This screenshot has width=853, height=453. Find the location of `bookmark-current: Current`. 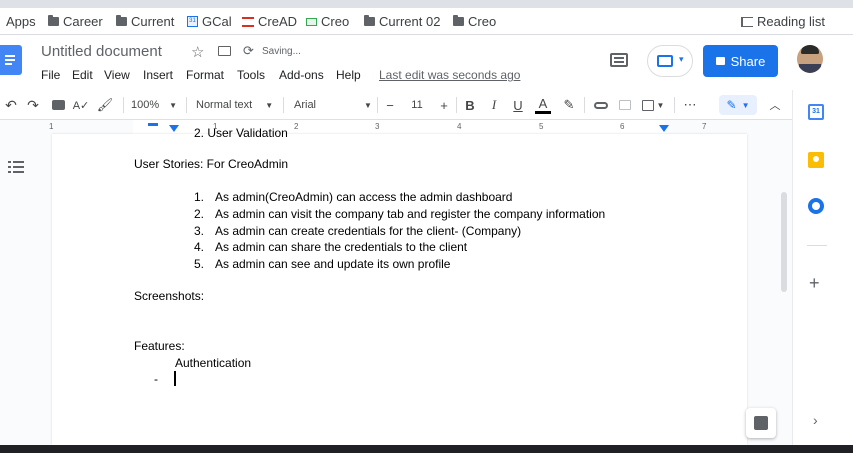

bookmark-current: Current is located at coordinates (145, 21).